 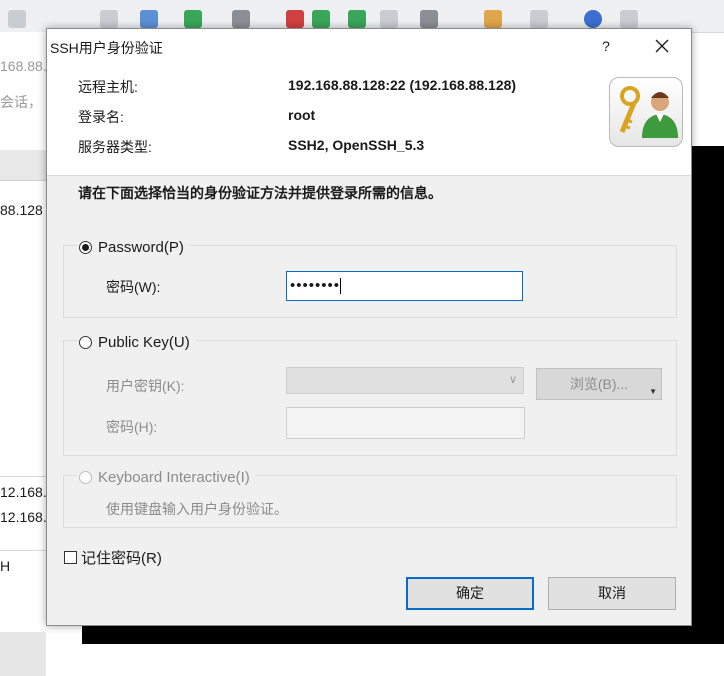 What do you see at coordinates (101, 117) in the screenshot?
I see `login-label: 登录名:` at bounding box center [101, 117].